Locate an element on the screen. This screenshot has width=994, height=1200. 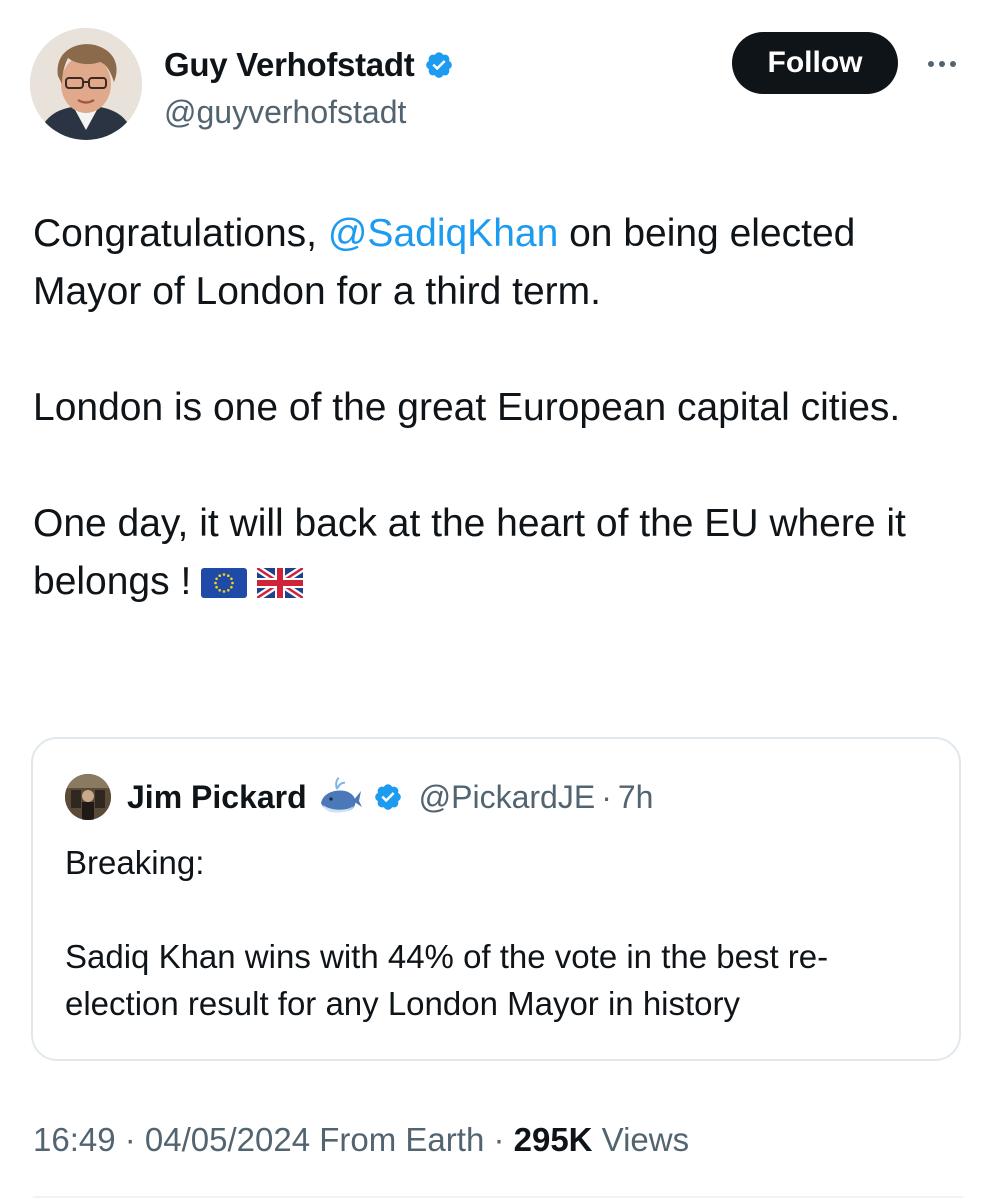
quoted-tweet-header: Jim Pickard @PickardJE · 7h is located at coordinates (359, 797).